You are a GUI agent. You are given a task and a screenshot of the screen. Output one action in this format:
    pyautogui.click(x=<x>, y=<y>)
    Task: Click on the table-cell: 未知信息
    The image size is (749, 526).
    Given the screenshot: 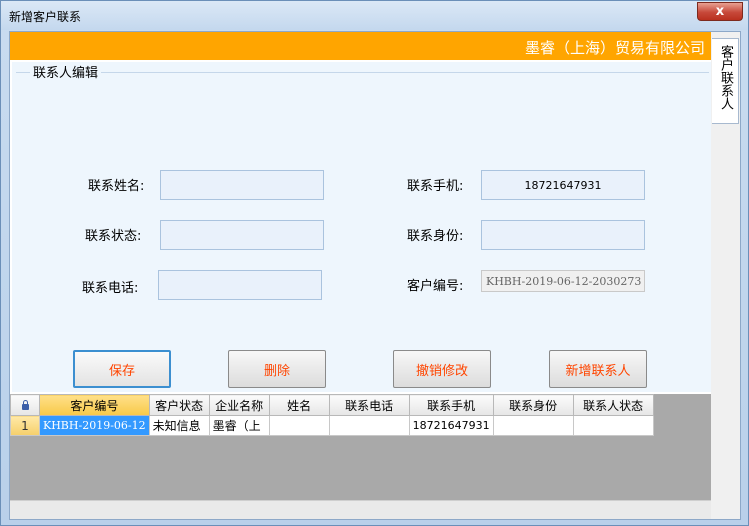 What is the action you would take?
    pyautogui.click(x=179, y=425)
    